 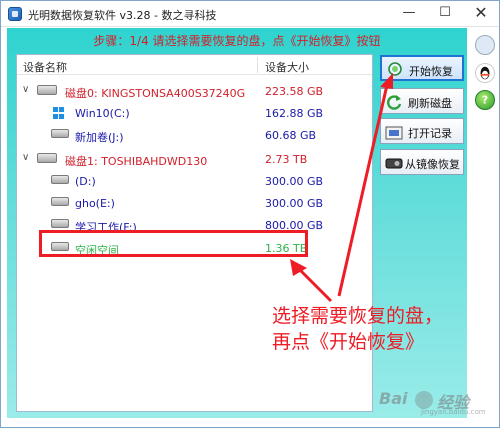 I want to click on button-label: 打开记录, so click(x=430, y=133).